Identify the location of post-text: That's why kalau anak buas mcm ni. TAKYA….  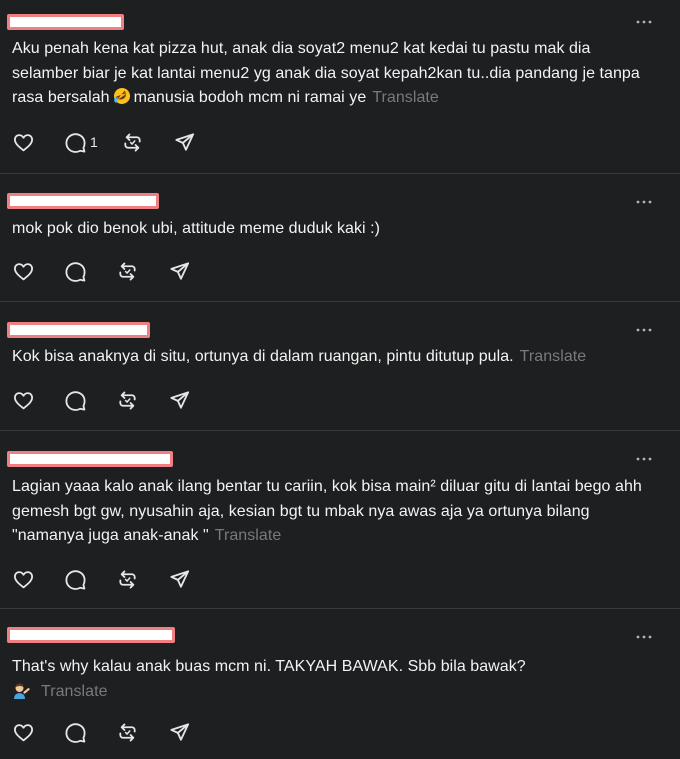
(336, 679).